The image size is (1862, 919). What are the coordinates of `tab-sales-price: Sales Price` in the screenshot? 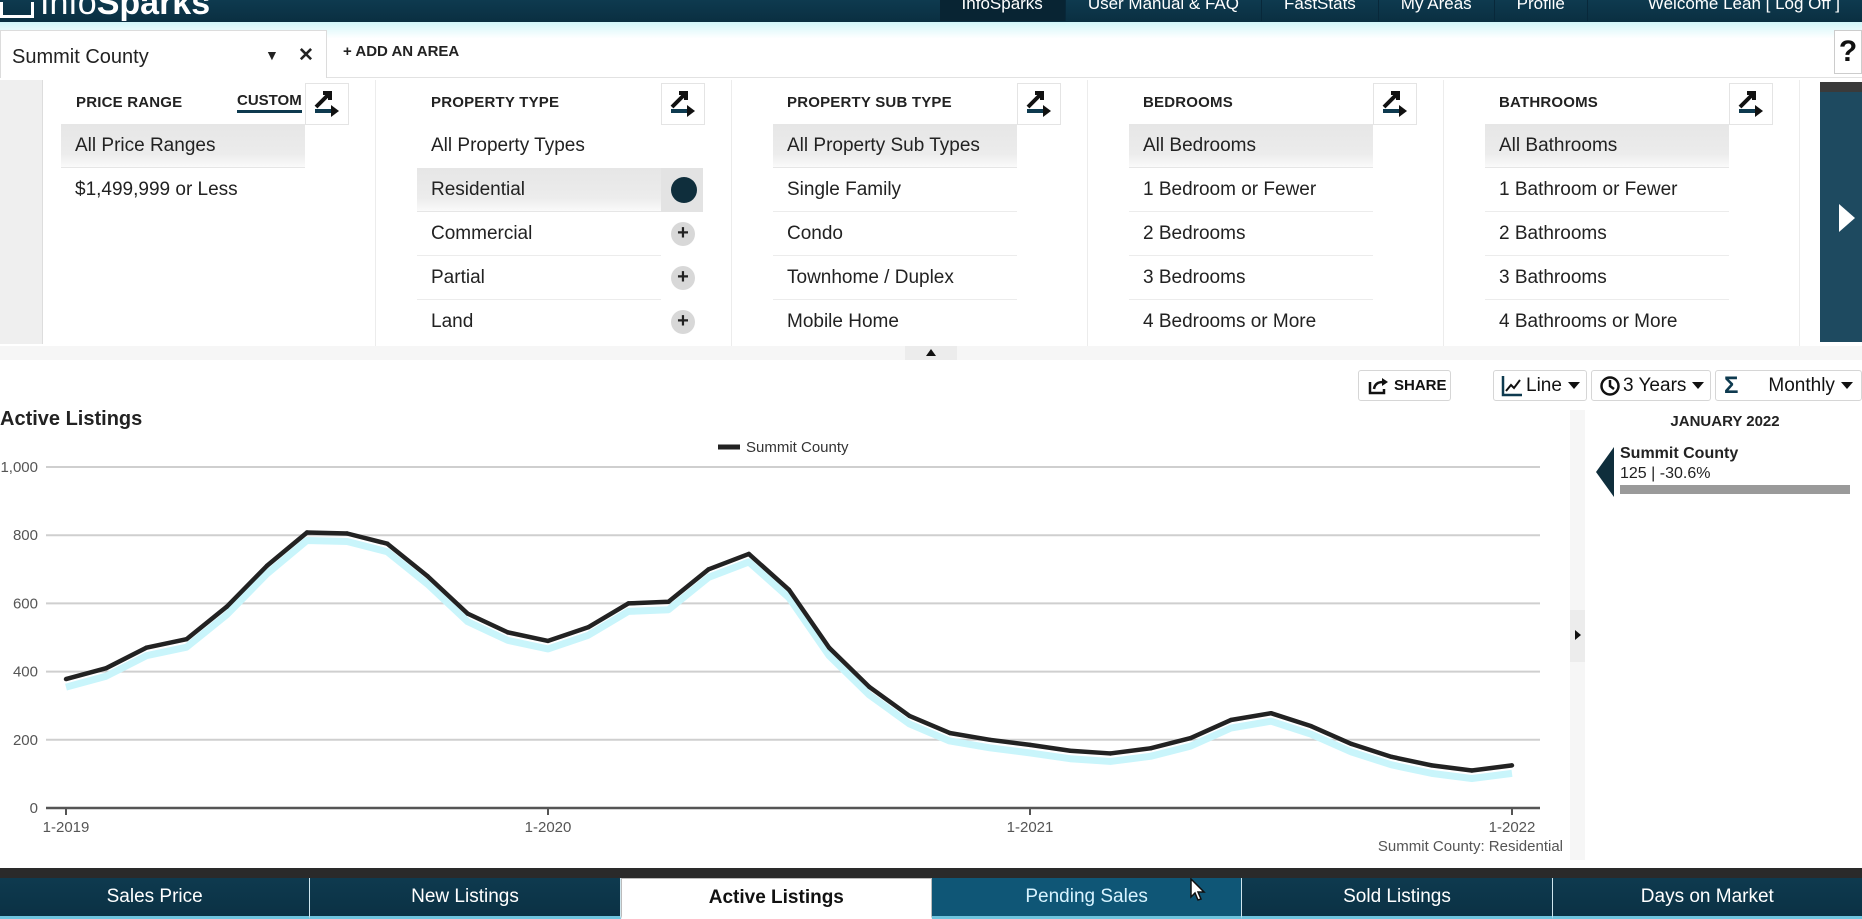 It's located at (155, 898).